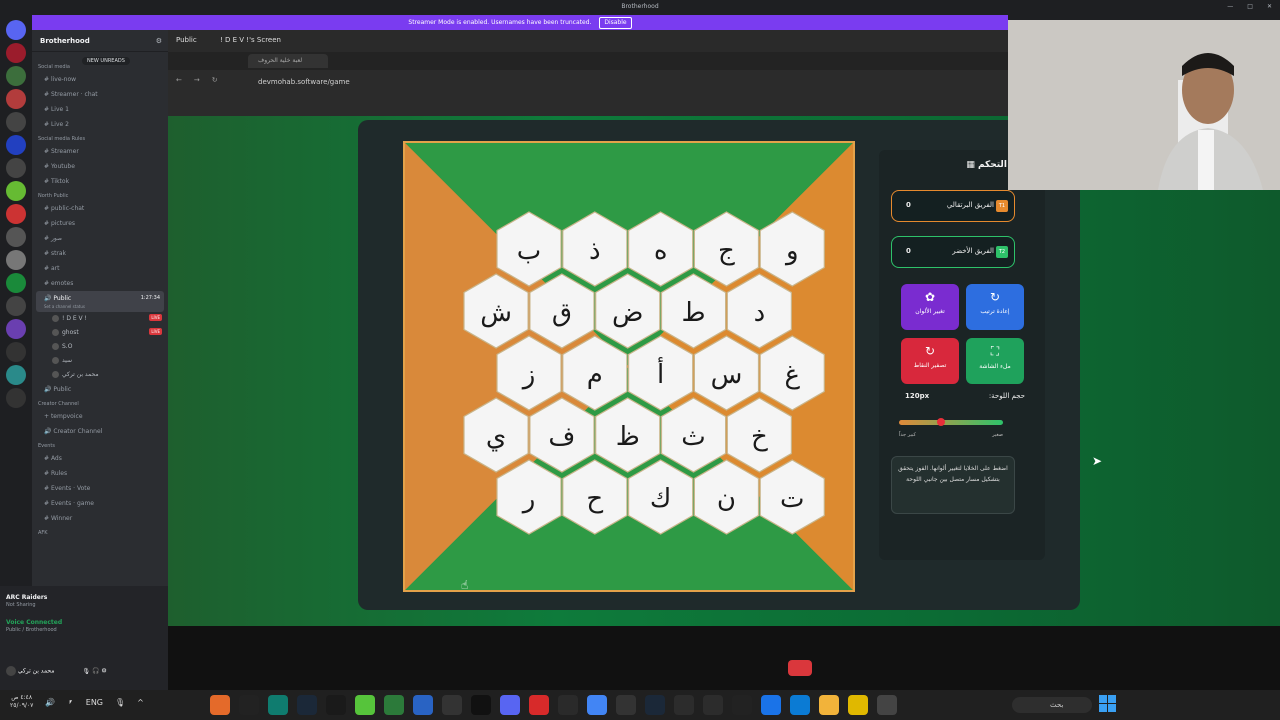  I want to click on channel-item: + tempvoice, so click(100, 416).